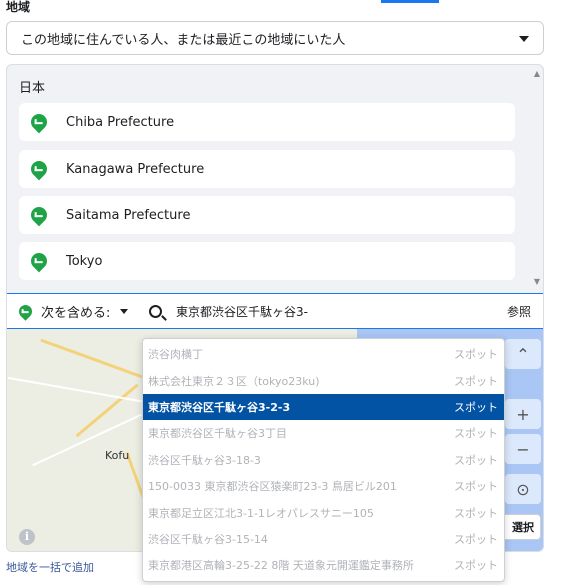 The image size is (567, 585). I want to click on suggestion-item: 東京都足立区江北3-1-1レオパレスサニー105 スポット, so click(323, 512).